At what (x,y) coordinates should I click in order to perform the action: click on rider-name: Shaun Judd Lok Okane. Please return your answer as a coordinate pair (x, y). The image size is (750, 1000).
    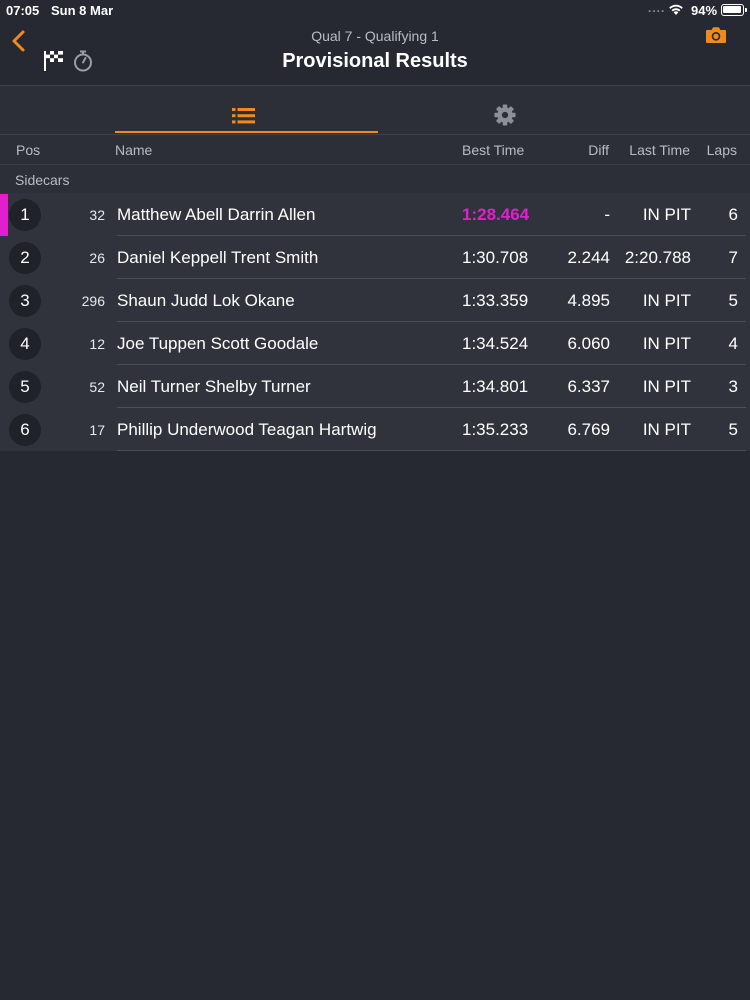
    Looking at the image, I should click on (206, 300).